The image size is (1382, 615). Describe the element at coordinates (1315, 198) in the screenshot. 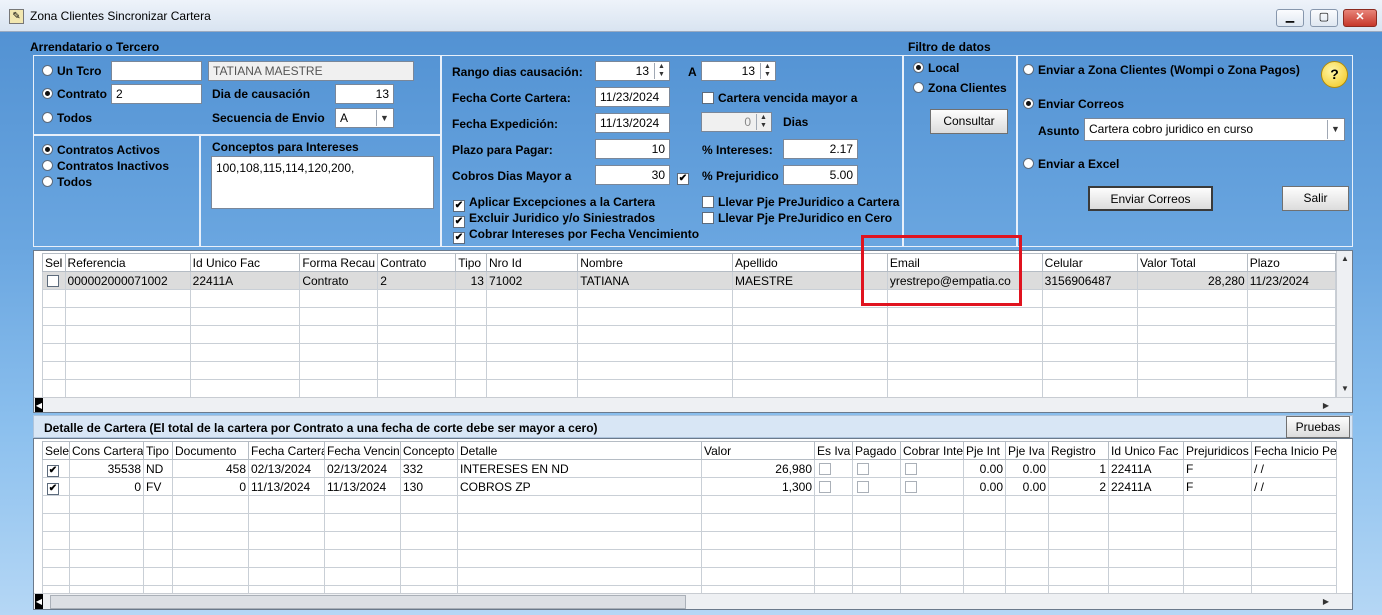

I see `salir-button: Salir` at that location.